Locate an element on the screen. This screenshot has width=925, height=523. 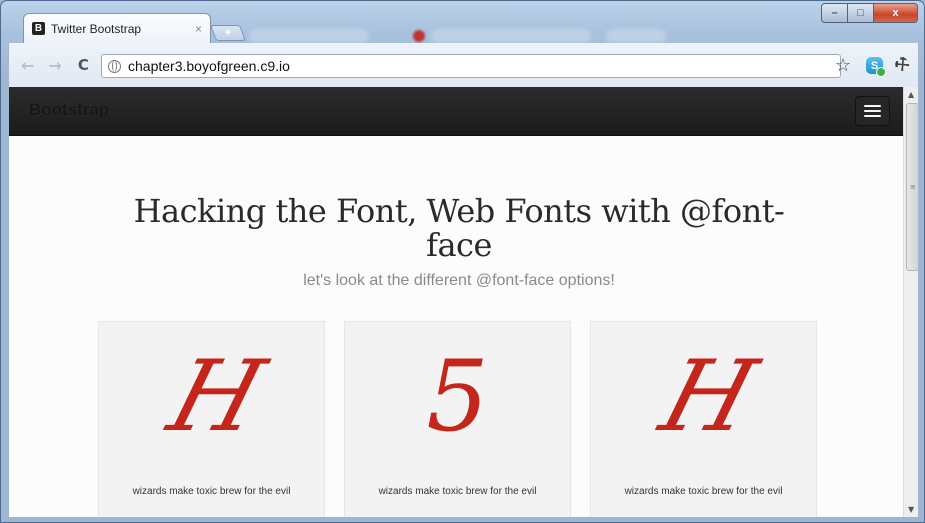
maximize-button: □ is located at coordinates (861, 13).